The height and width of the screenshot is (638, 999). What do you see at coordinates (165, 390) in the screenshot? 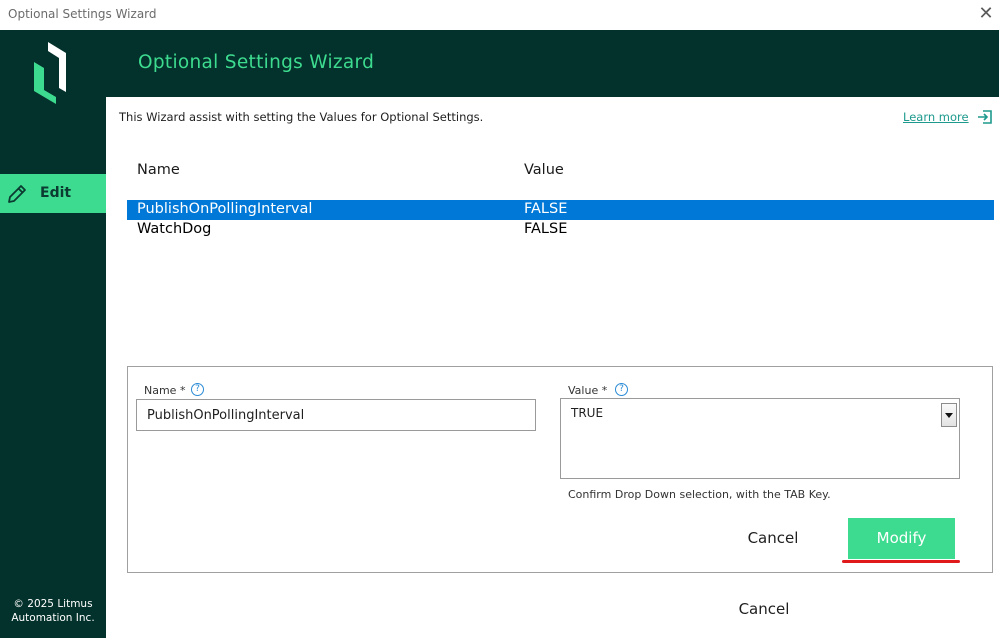
I see `name-label: Name *` at bounding box center [165, 390].